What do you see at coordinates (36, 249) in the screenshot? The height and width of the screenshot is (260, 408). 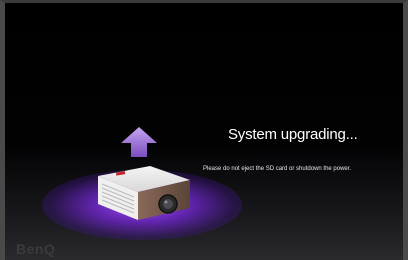 I see `brand-logo: BenQ` at bounding box center [36, 249].